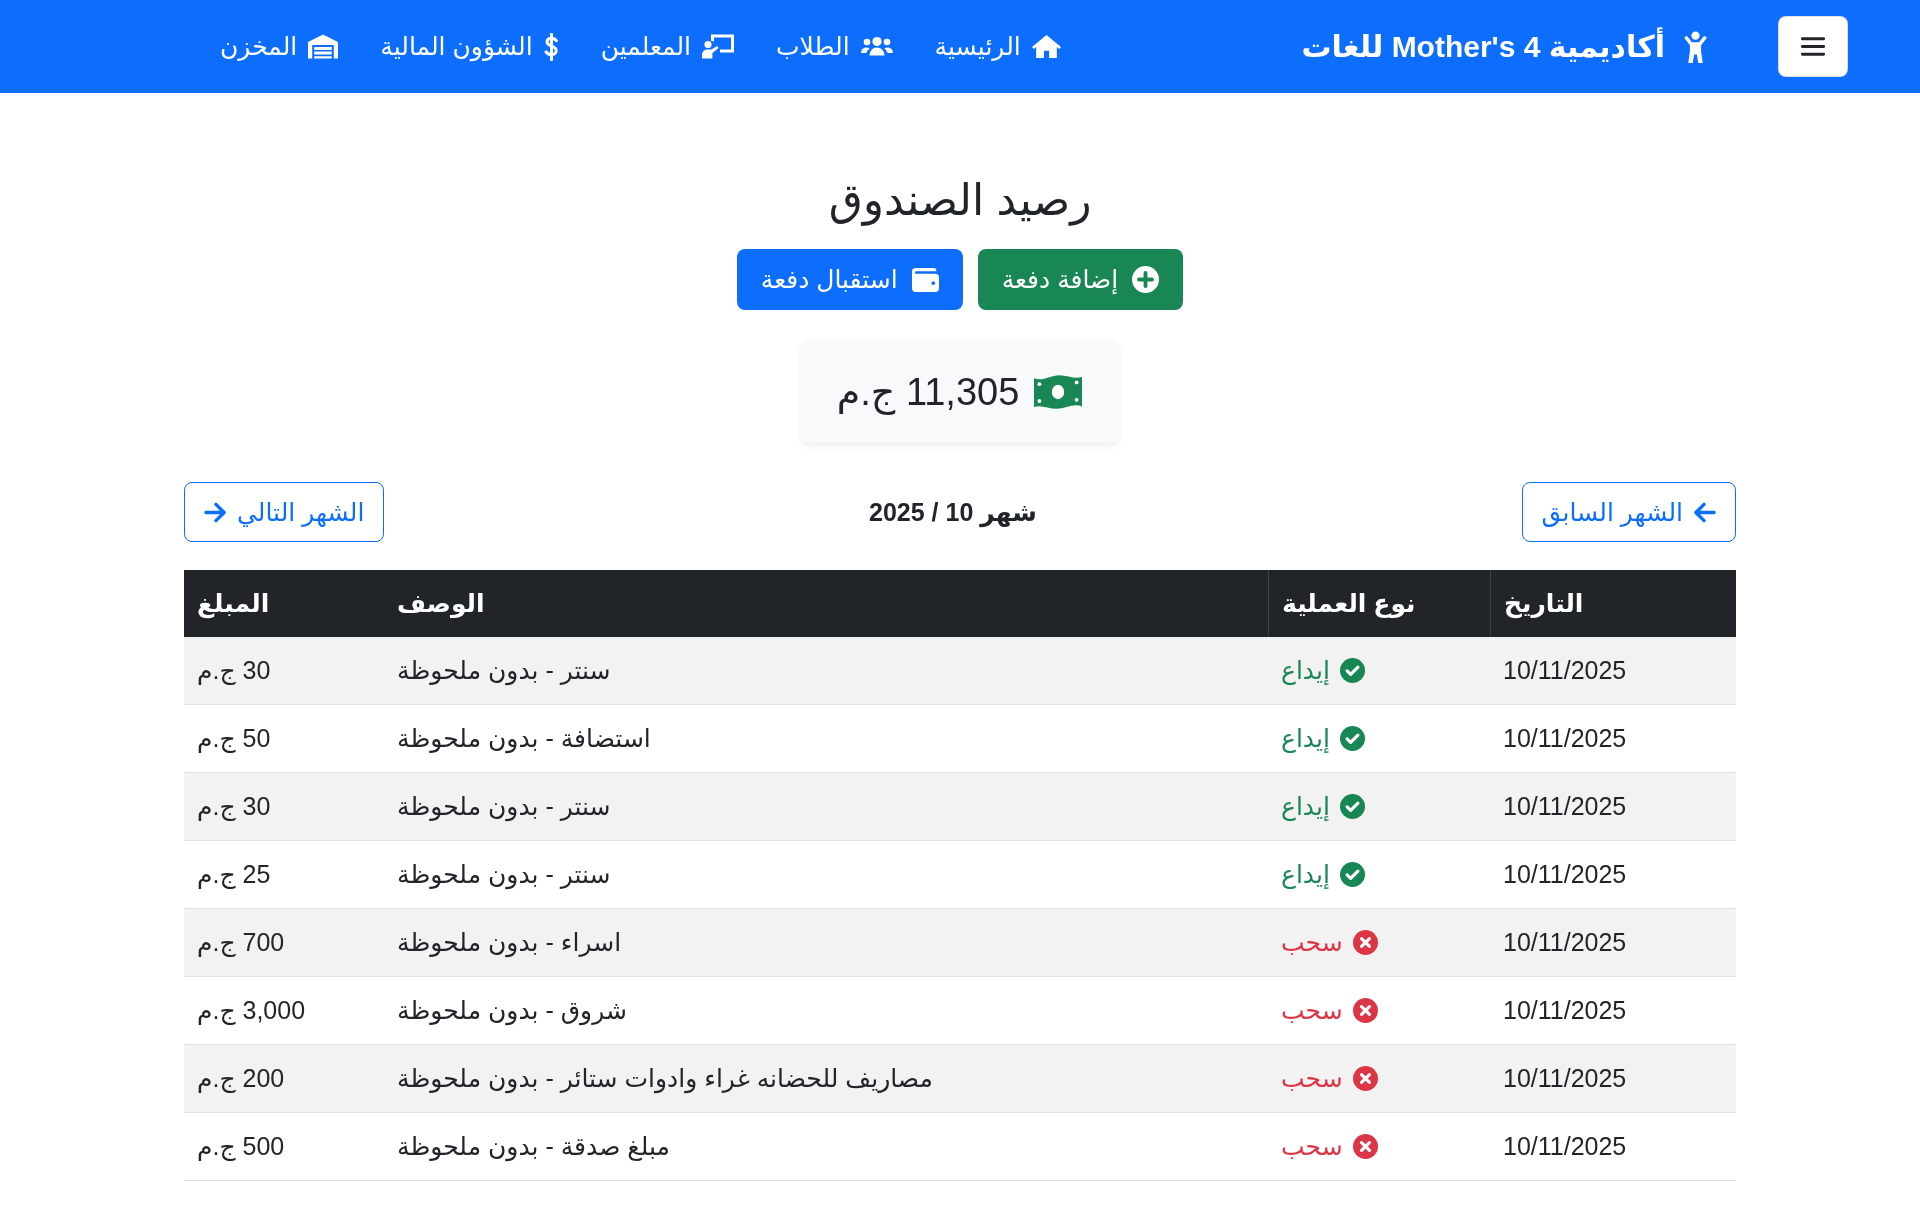 This screenshot has height=1205, width=1920. What do you see at coordinates (997, 46) in the screenshot?
I see `nav-link: الرئيسية` at bounding box center [997, 46].